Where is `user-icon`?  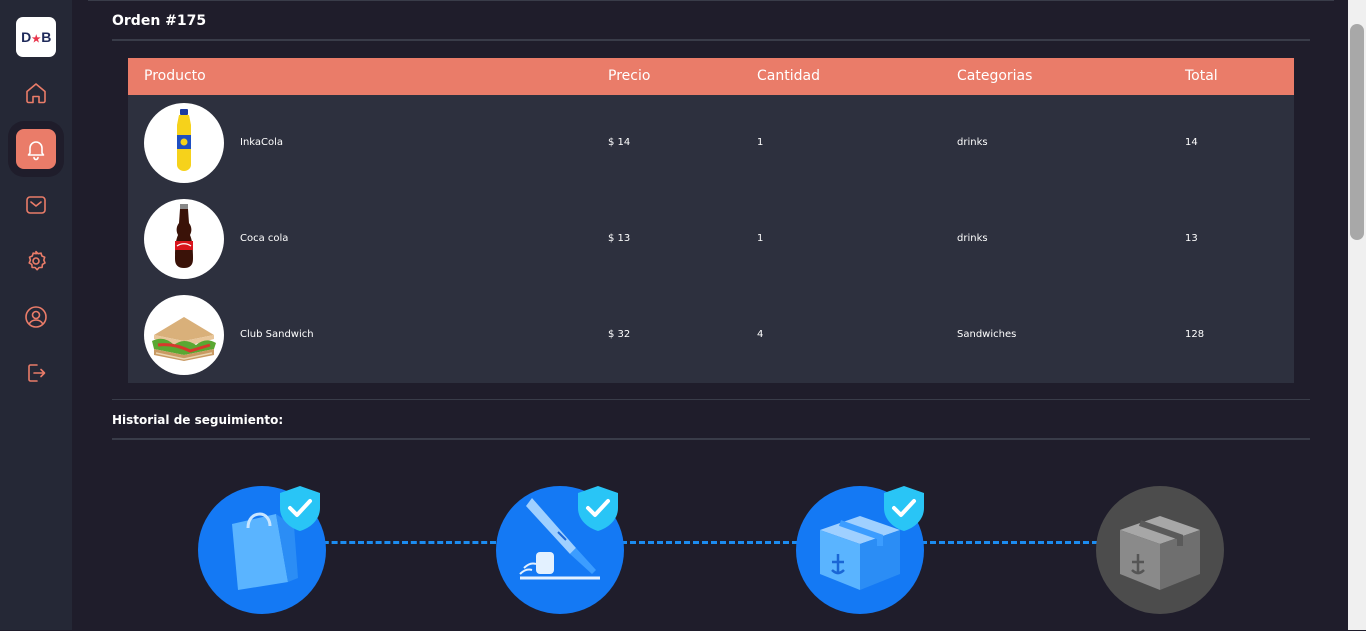
user-icon is located at coordinates (36, 317).